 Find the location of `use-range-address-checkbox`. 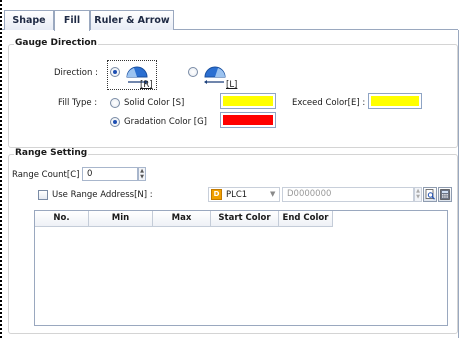

use-range-address-checkbox is located at coordinates (43, 195).